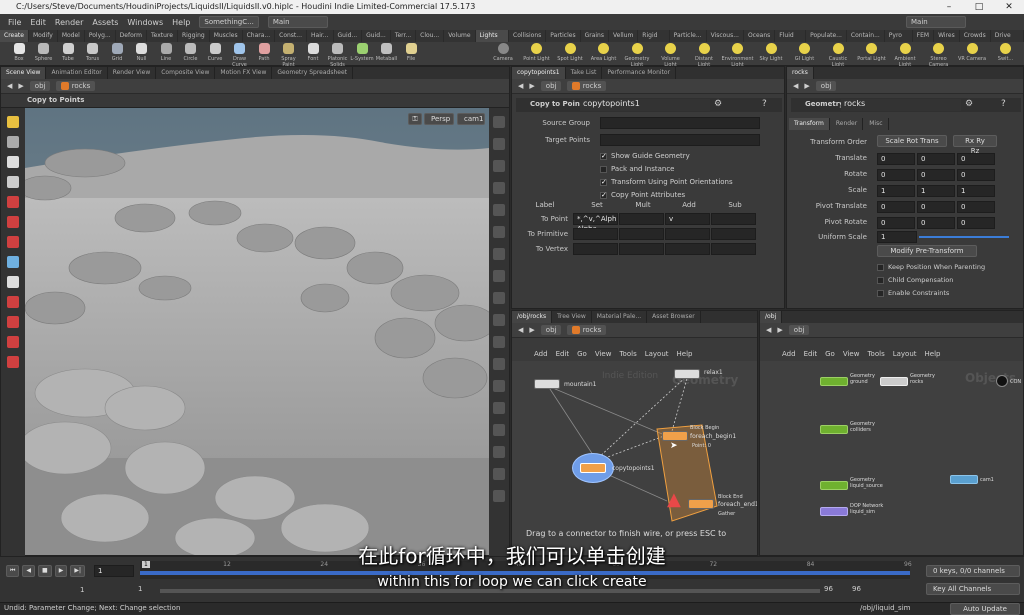  Describe the element at coordinates (950, 293) in the screenshot. I see `option-row-enable-constraints: Enable Constraints` at that location.